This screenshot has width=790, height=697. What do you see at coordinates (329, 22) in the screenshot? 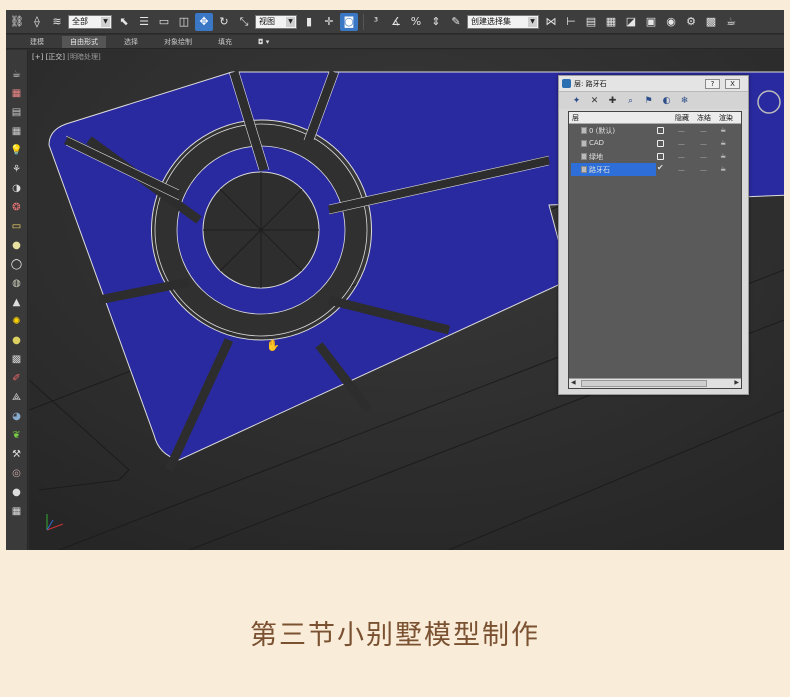
I see `move-gizmo-icon: ✛` at bounding box center [329, 22].